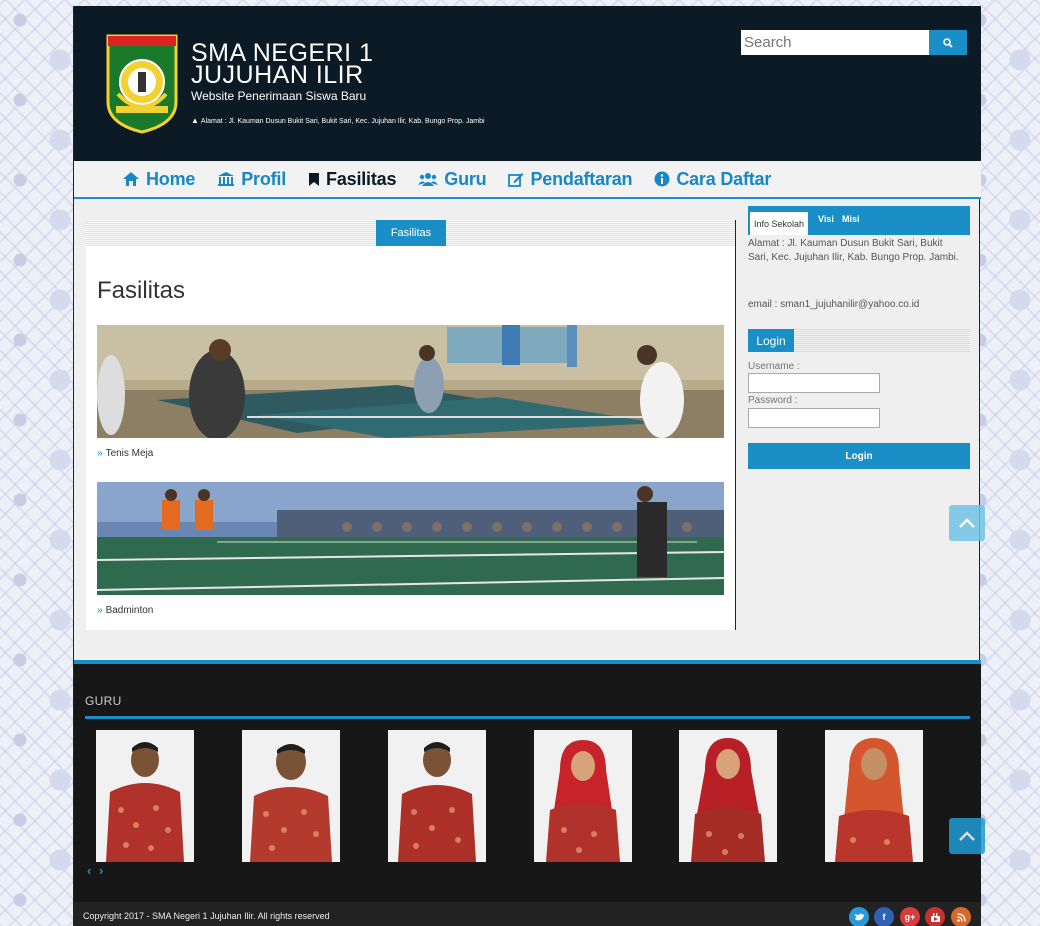  What do you see at coordinates (826, 219) in the screenshot?
I see `tab-visi: Visi` at bounding box center [826, 219].